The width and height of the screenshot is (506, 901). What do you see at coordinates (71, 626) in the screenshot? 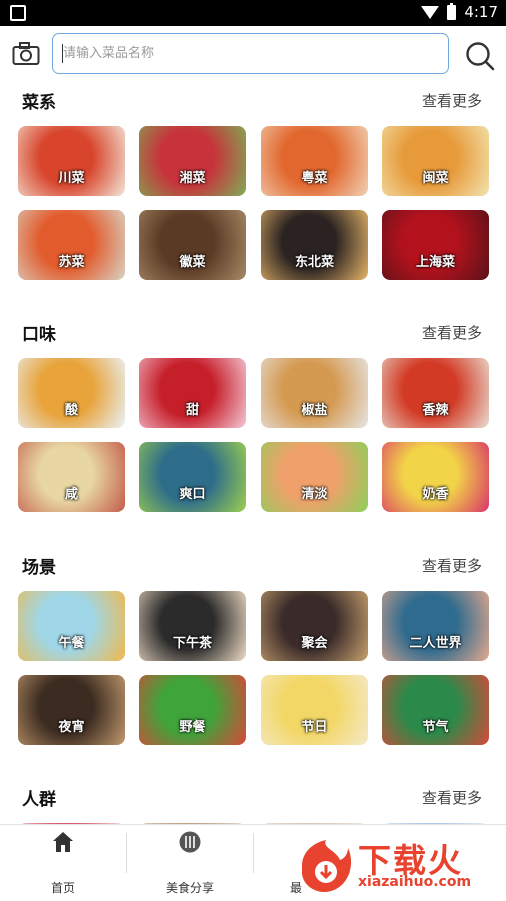
I see `category-tile: 午餐` at bounding box center [71, 626].